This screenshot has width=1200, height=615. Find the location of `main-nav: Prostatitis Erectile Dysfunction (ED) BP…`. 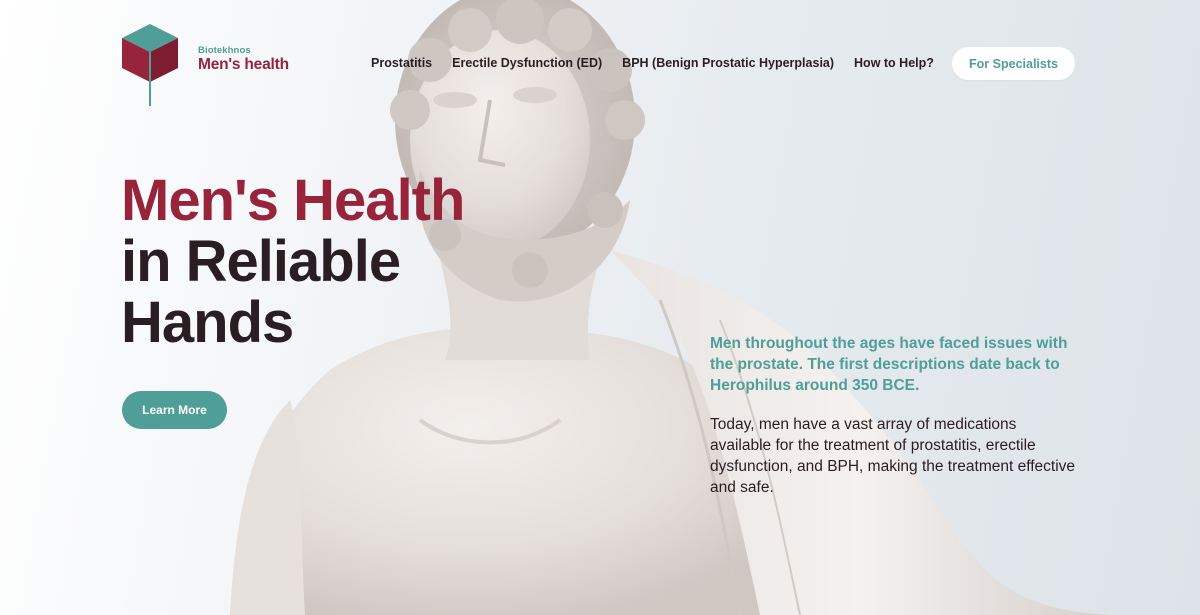

main-nav: Prostatitis Erectile Dysfunction (ED) BP… is located at coordinates (652, 63).